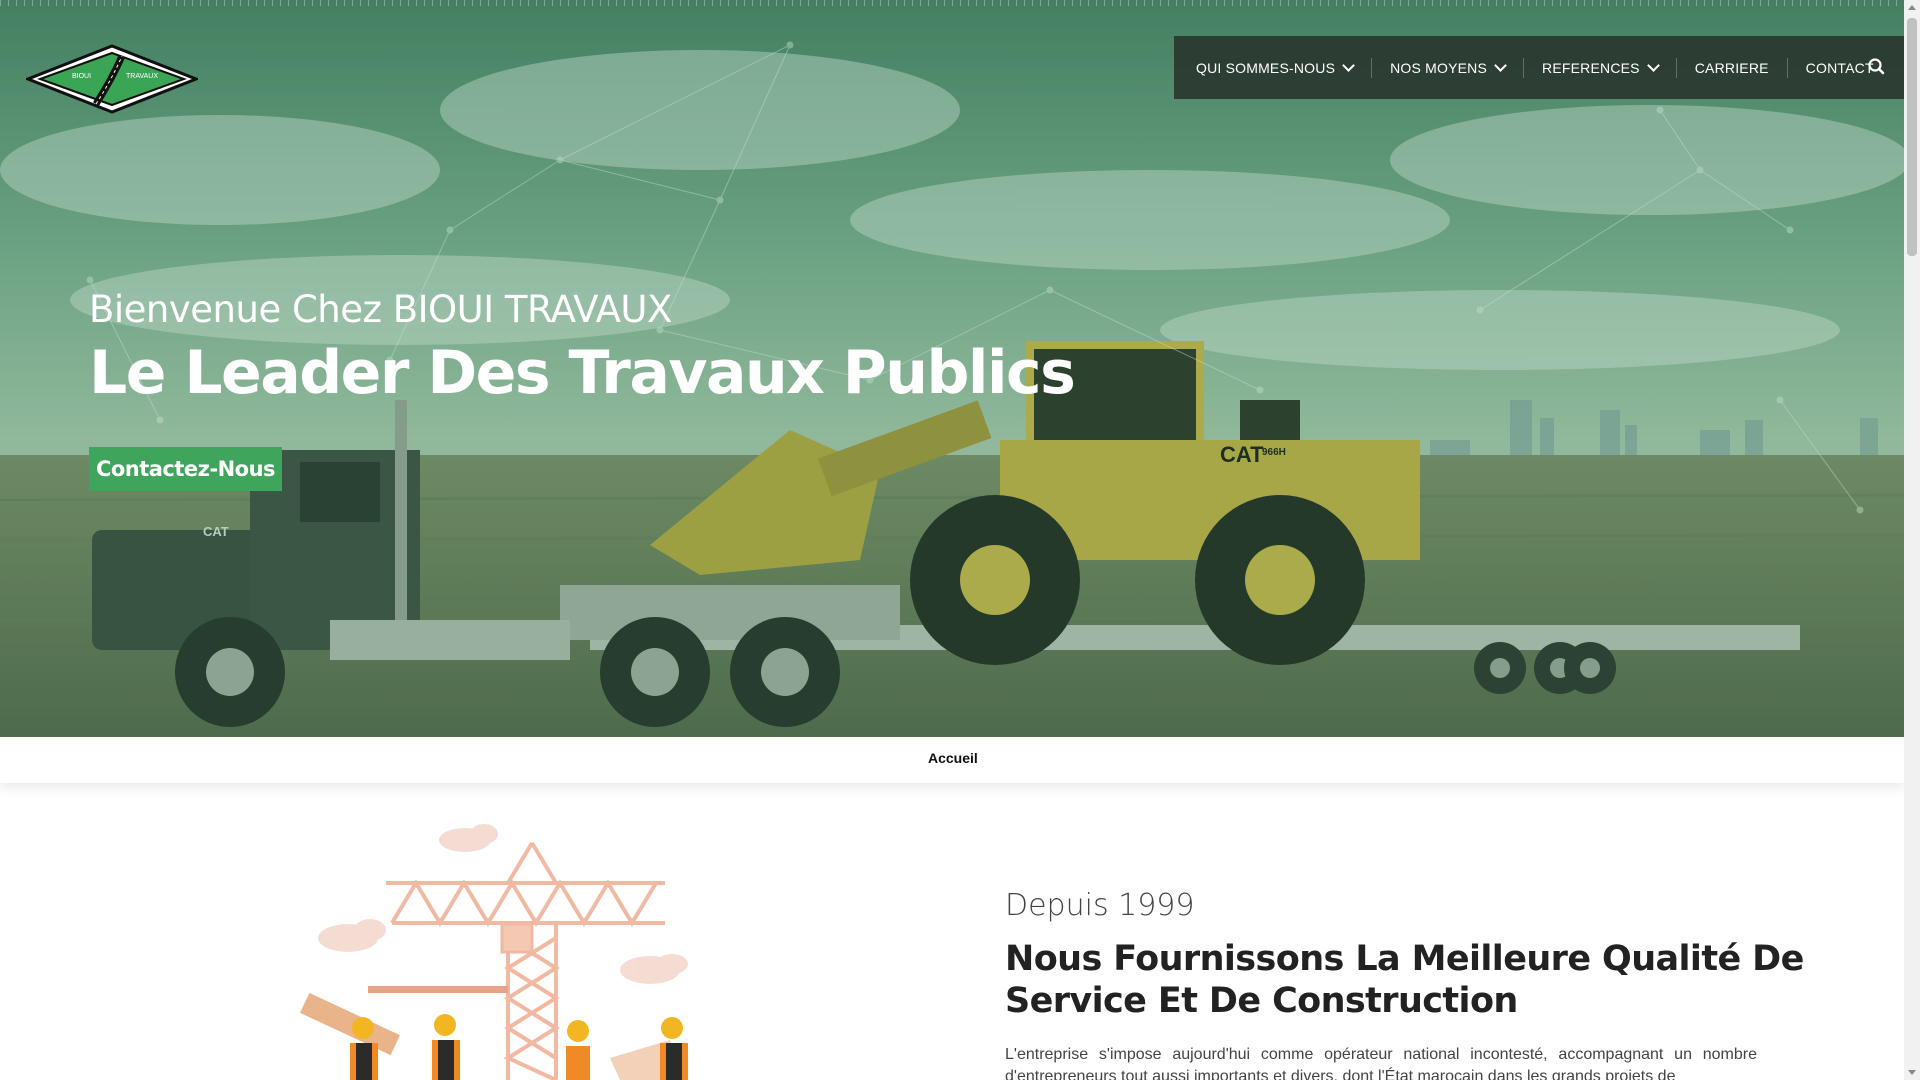 The height and width of the screenshot is (1080, 1920). I want to click on hero-subtitle: Bienvenue Chez BIOUI TRAVAUX, so click(380, 309).